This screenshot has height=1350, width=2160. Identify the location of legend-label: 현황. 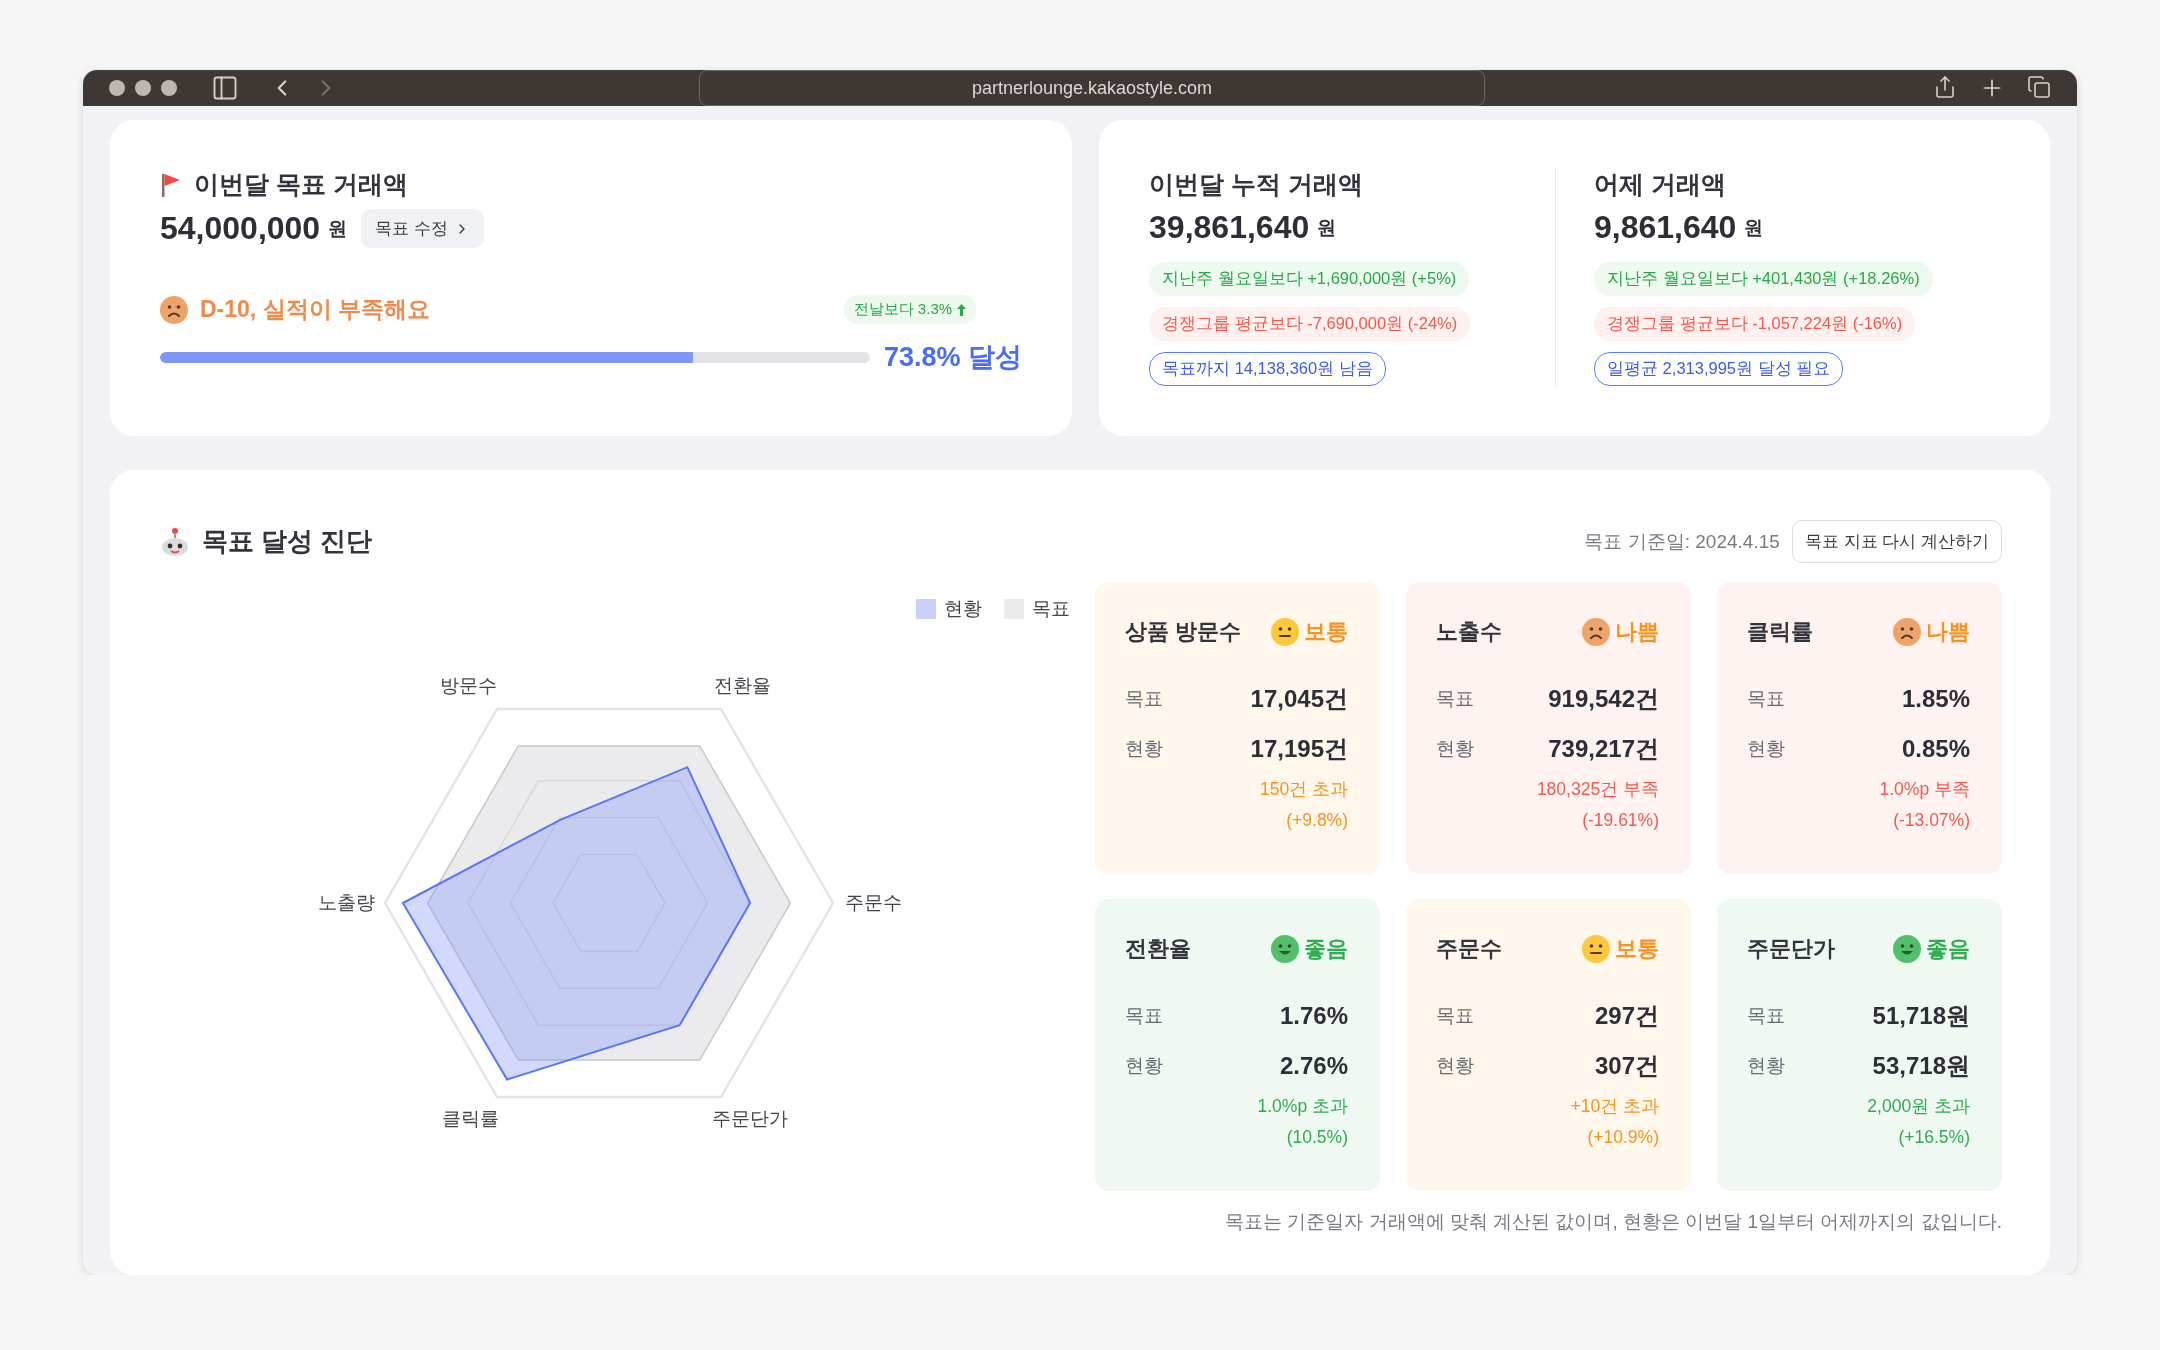
(963, 609).